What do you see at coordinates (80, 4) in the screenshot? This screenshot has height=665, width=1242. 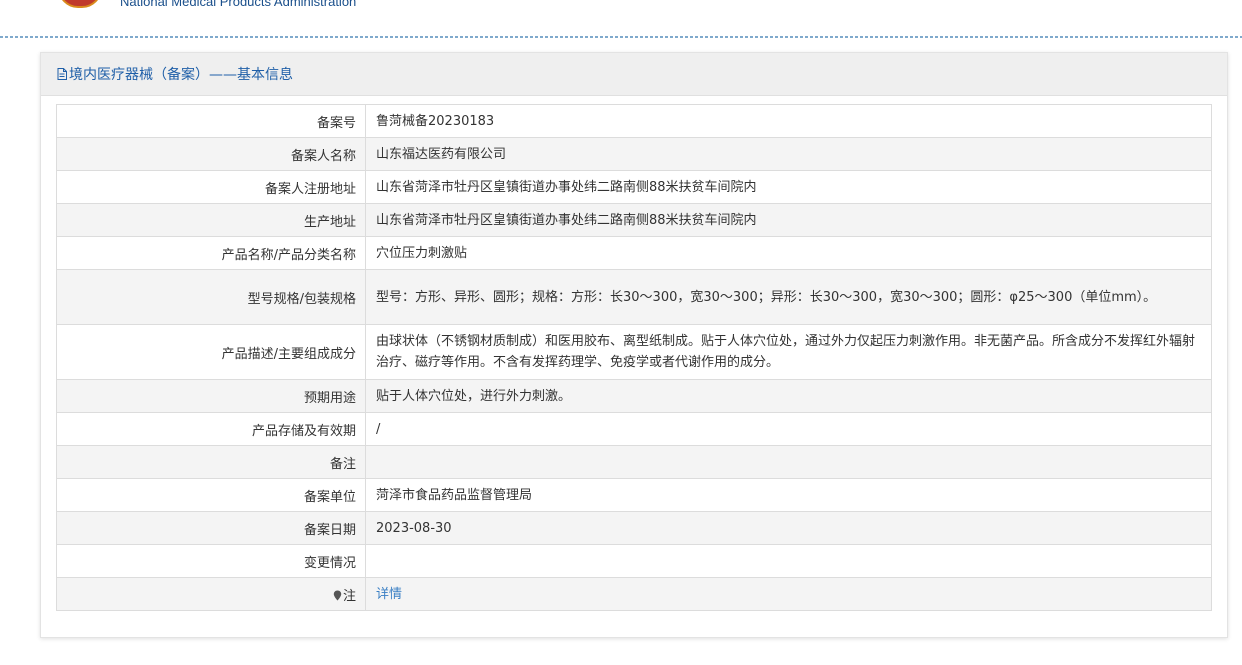 I see `nmpa-emblem-icon` at bounding box center [80, 4].